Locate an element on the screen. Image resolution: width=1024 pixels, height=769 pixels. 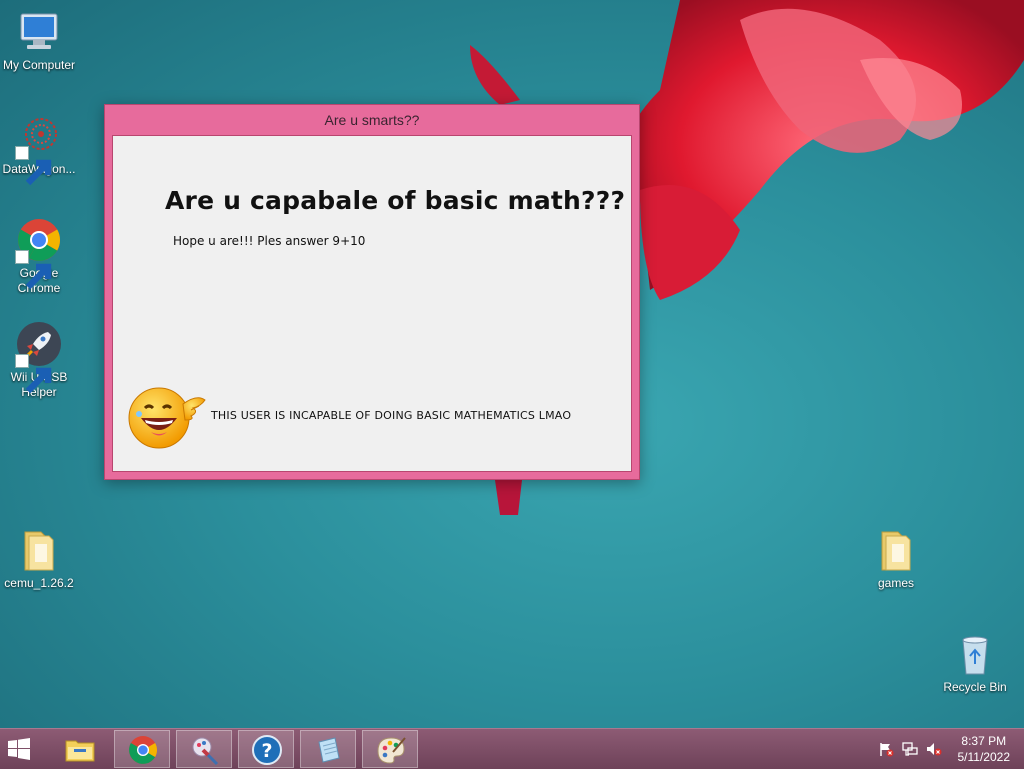
taskbar-paint is located at coordinates (390, 749).